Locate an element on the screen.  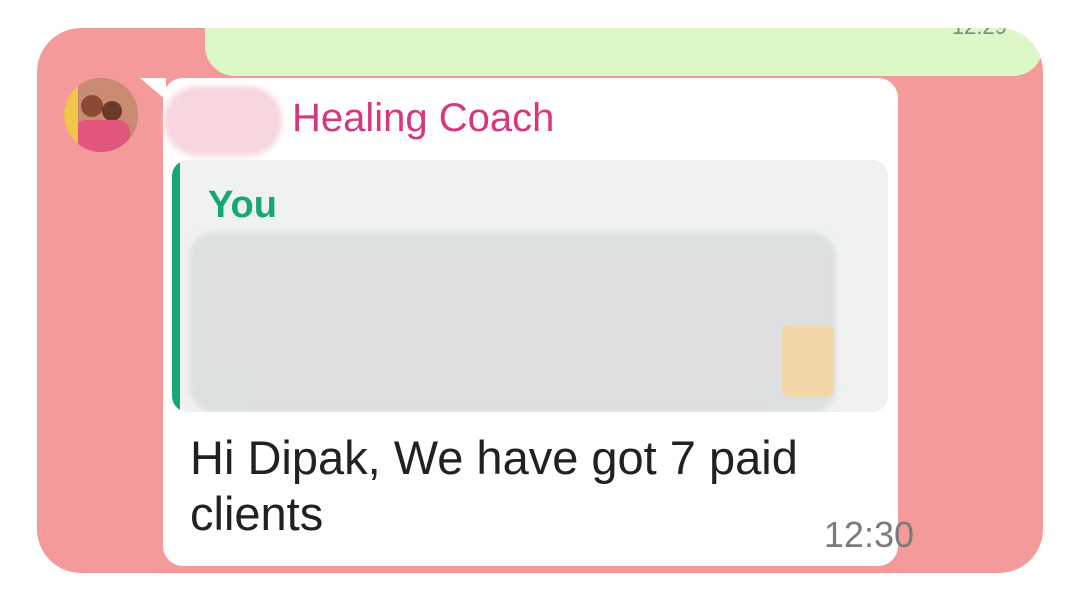
avatar-image is located at coordinates (101, 115).